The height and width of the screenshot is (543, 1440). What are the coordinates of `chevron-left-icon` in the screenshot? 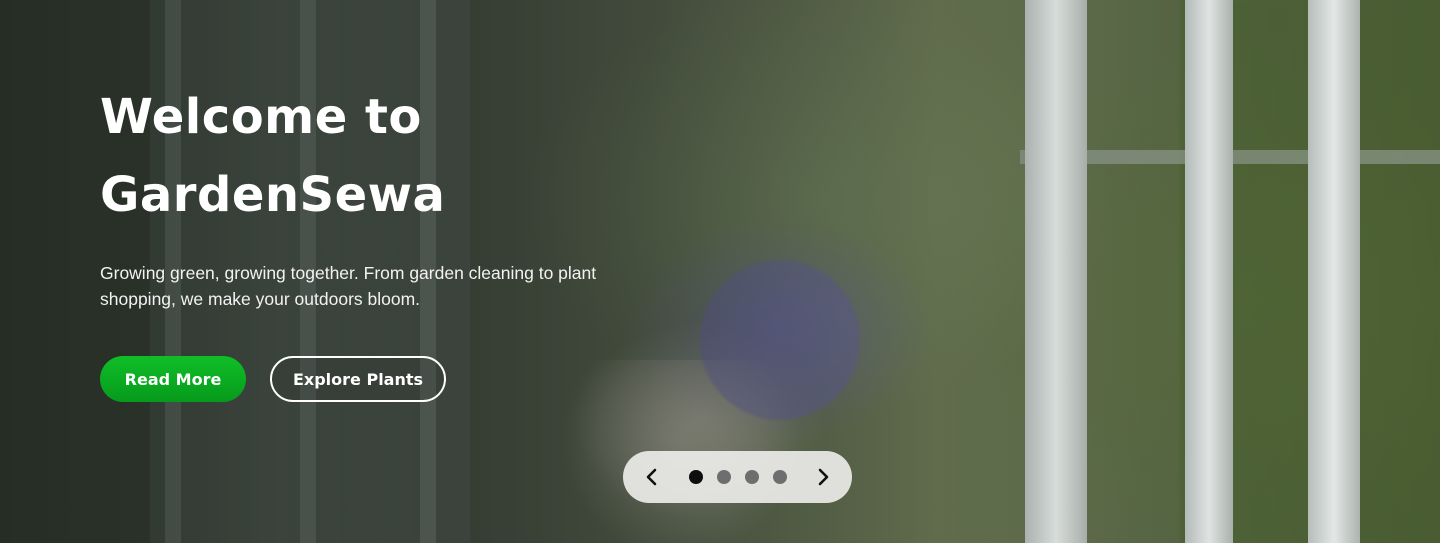 It's located at (651, 477).